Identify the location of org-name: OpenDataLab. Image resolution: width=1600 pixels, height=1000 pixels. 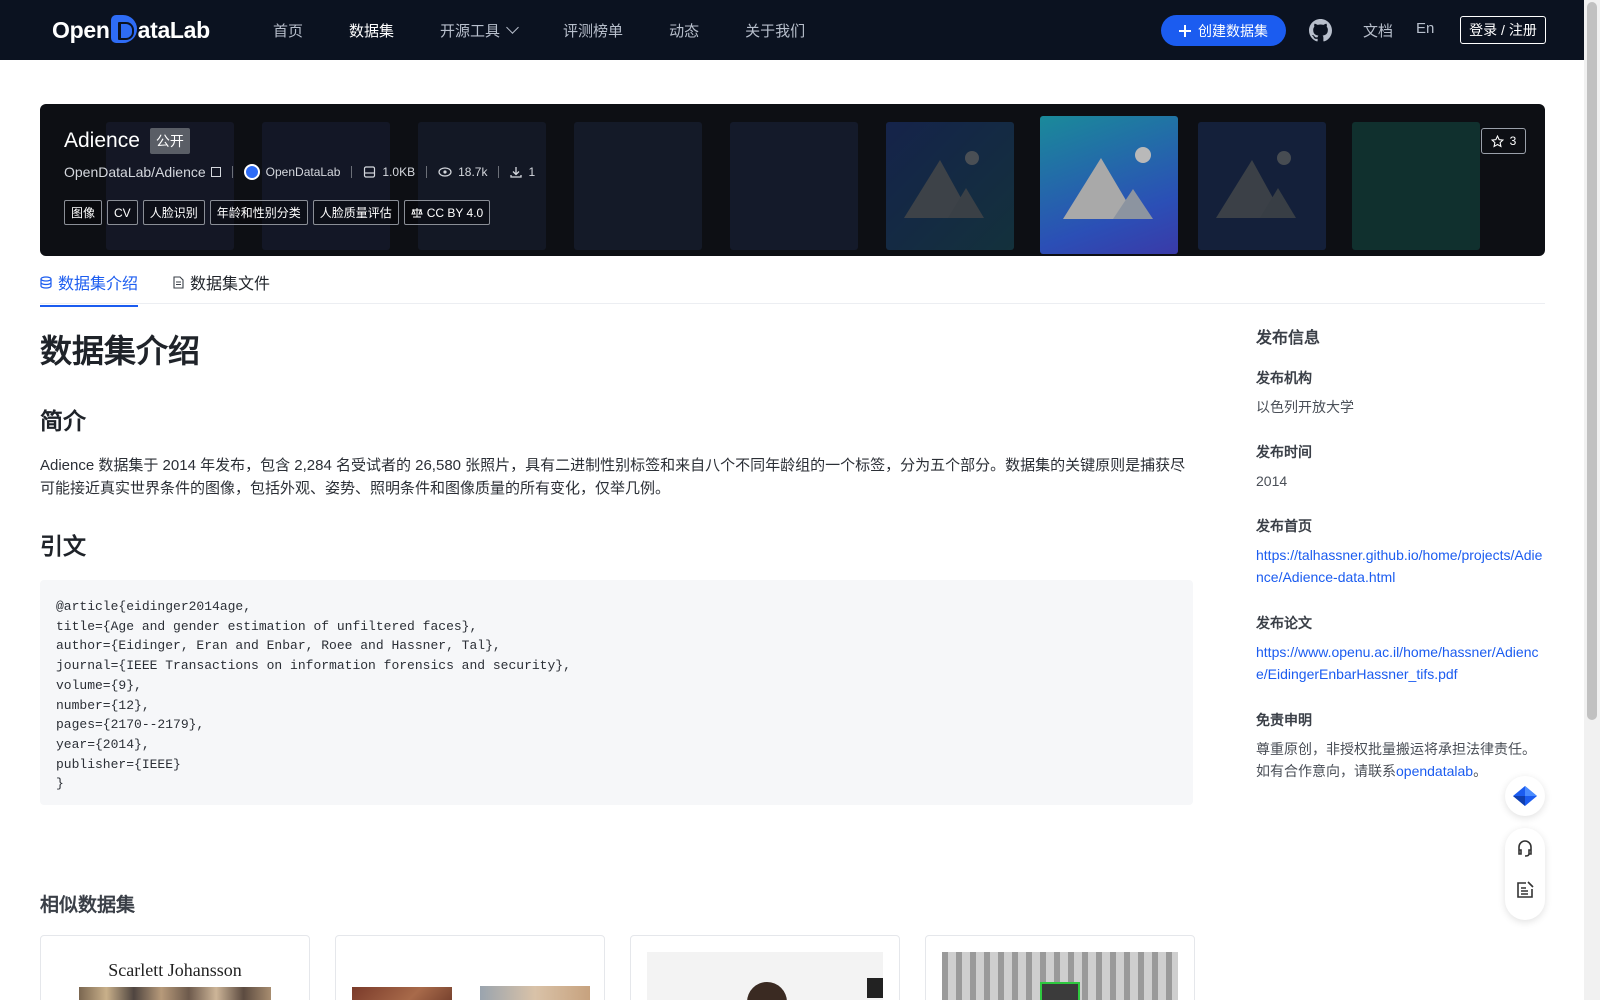
(303, 172).